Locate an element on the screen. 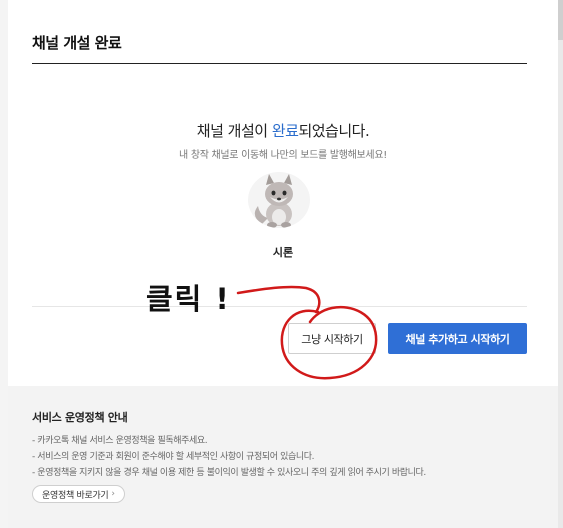 The image size is (563, 528). wolf-character-icon is located at coordinates (273, 201).